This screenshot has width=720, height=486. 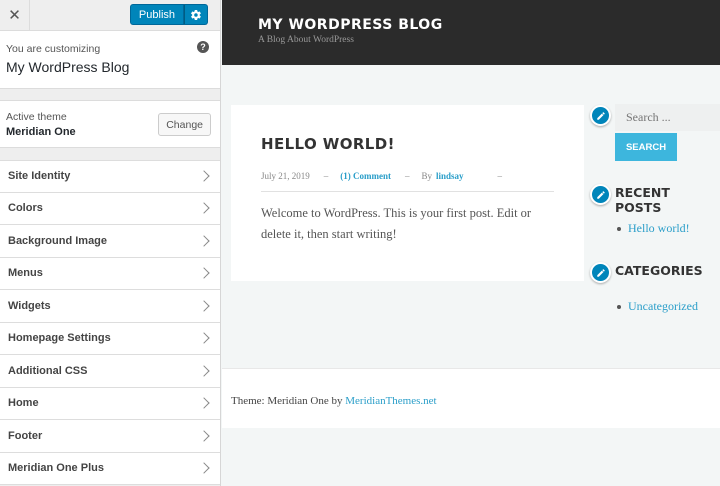 What do you see at coordinates (29, 305) in the screenshot?
I see `panel-label: Widgets` at bounding box center [29, 305].